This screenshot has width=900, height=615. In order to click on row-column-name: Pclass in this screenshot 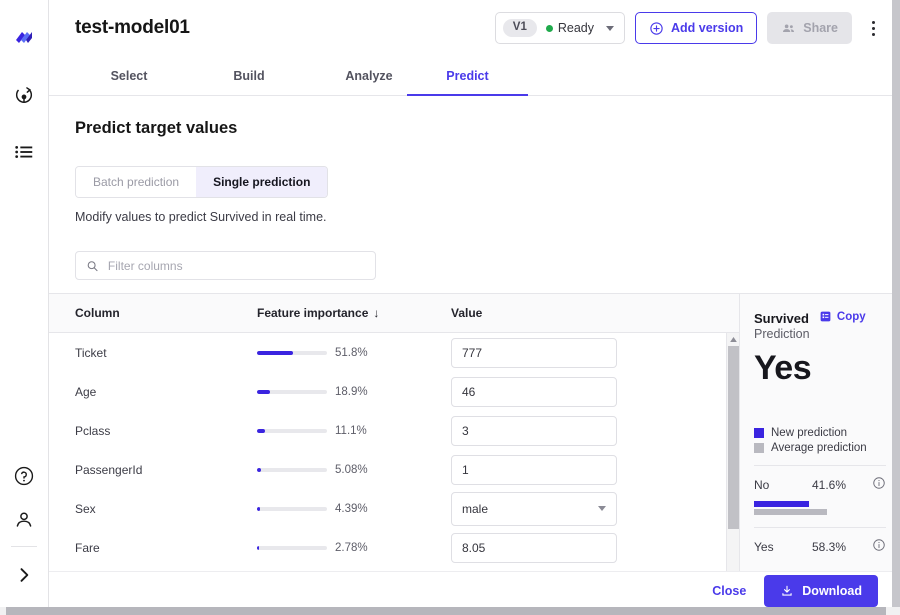, I will do `click(93, 430)`.